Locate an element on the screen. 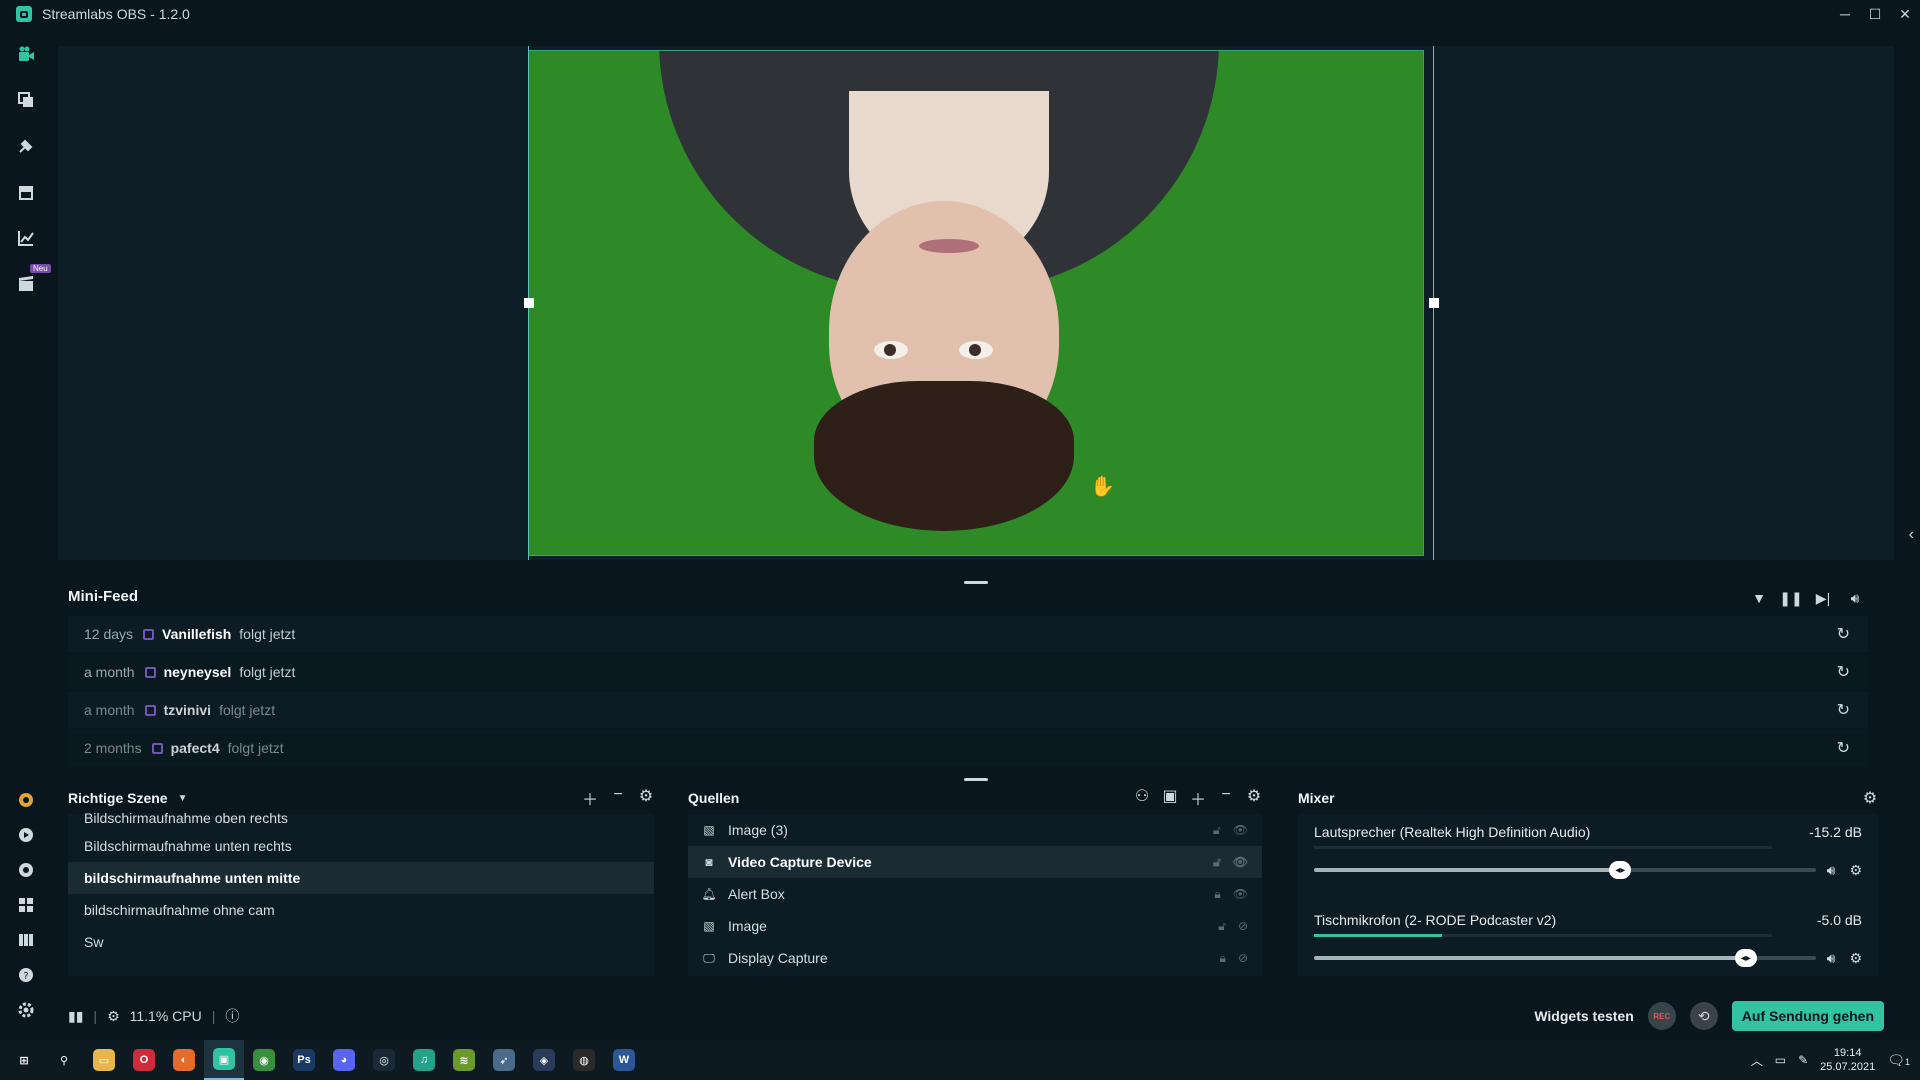  firefox-icon: ◐ is located at coordinates (184, 1060).